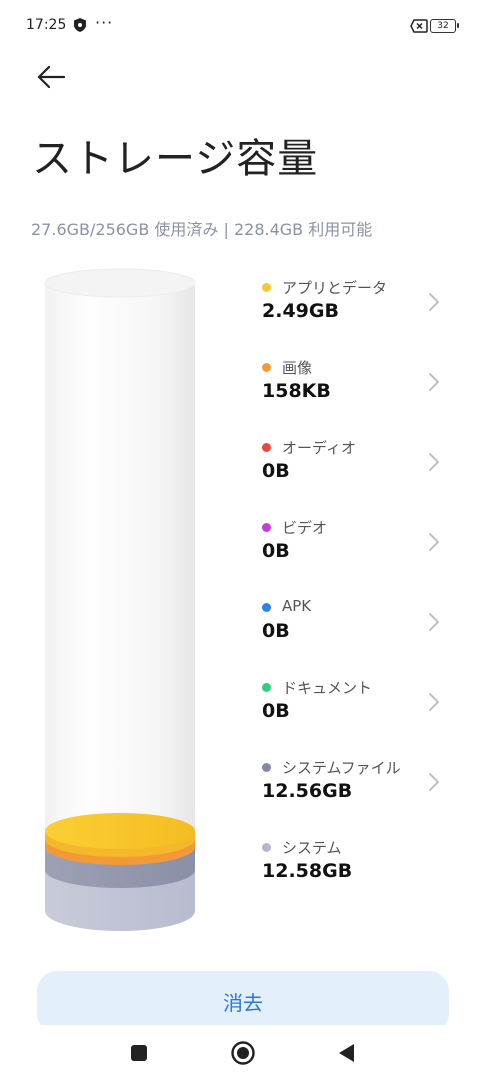 This screenshot has height=1080, width=486. I want to click on category-label: システムファイル, so click(341, 768).